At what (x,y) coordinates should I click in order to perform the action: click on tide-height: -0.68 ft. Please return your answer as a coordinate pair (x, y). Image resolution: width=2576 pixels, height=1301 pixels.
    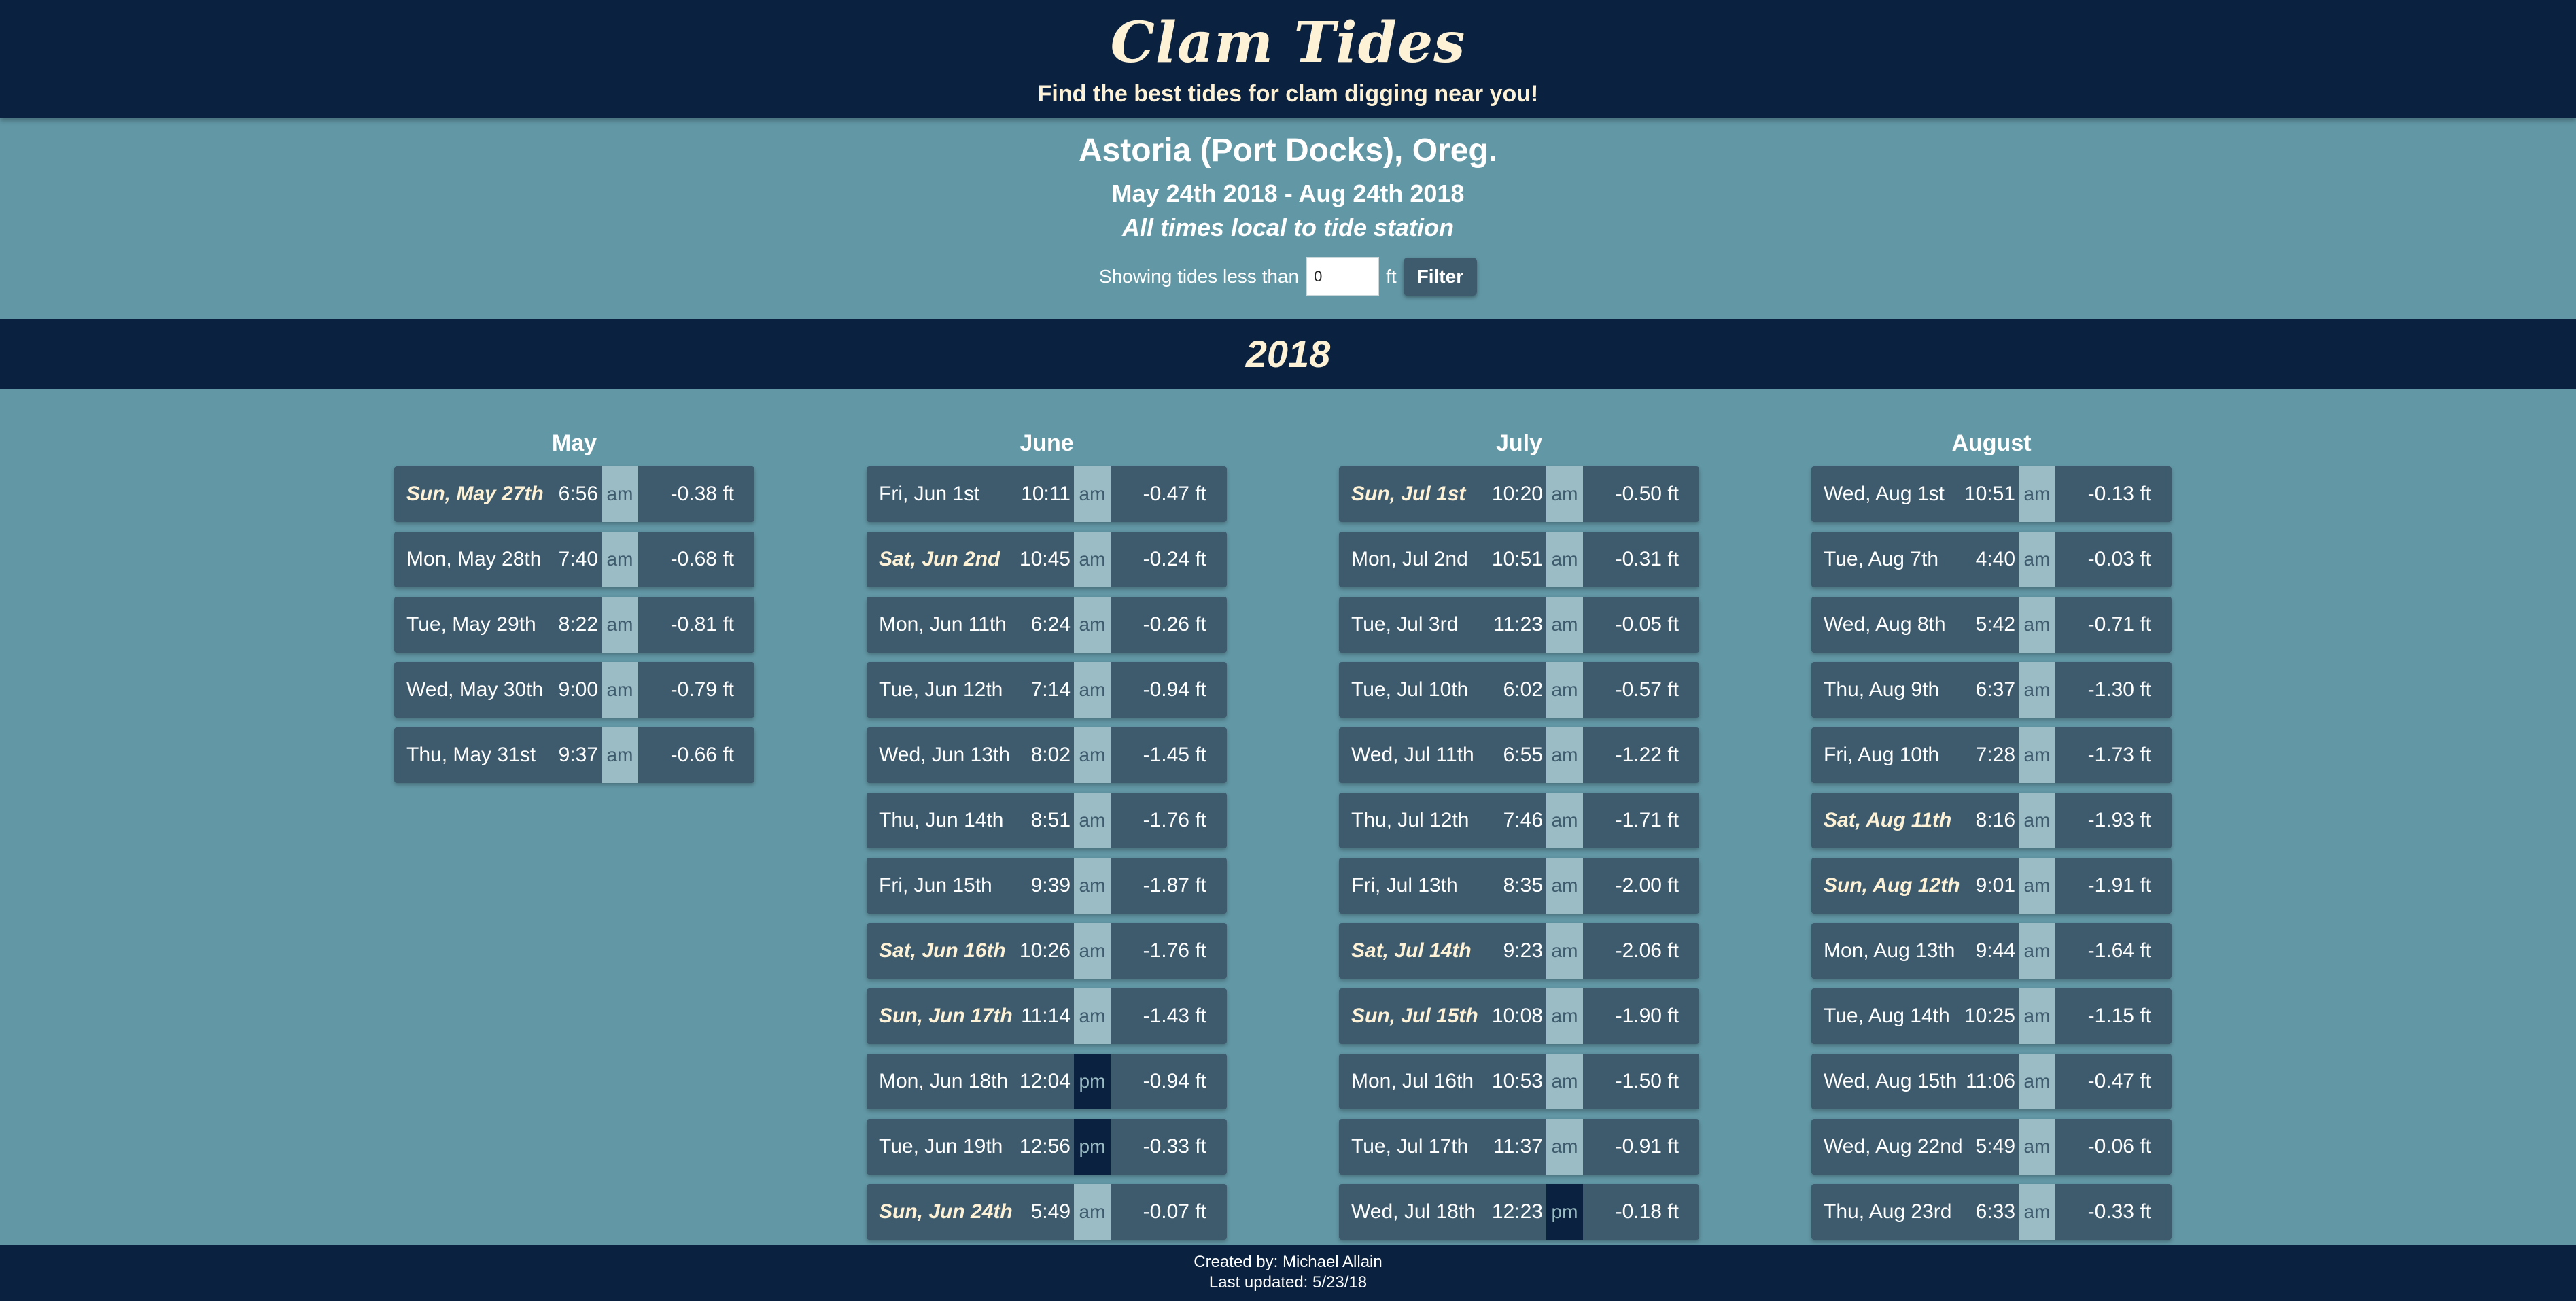
    Looking at the image, I should click on (702, 559).